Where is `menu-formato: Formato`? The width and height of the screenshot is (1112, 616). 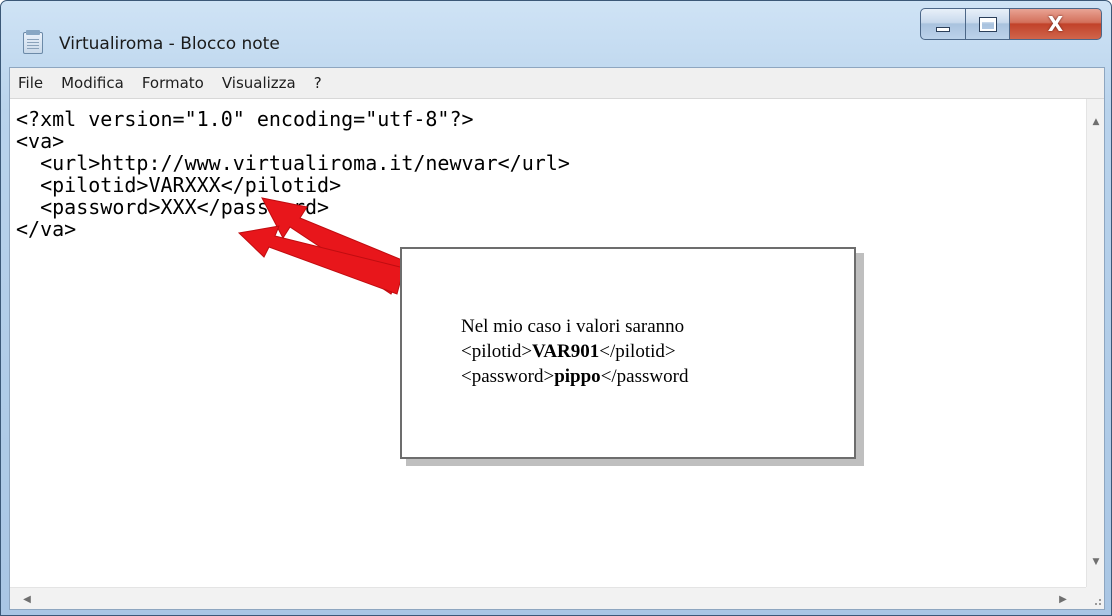 menu-formato: Formato is located at coordinates (173, 83).